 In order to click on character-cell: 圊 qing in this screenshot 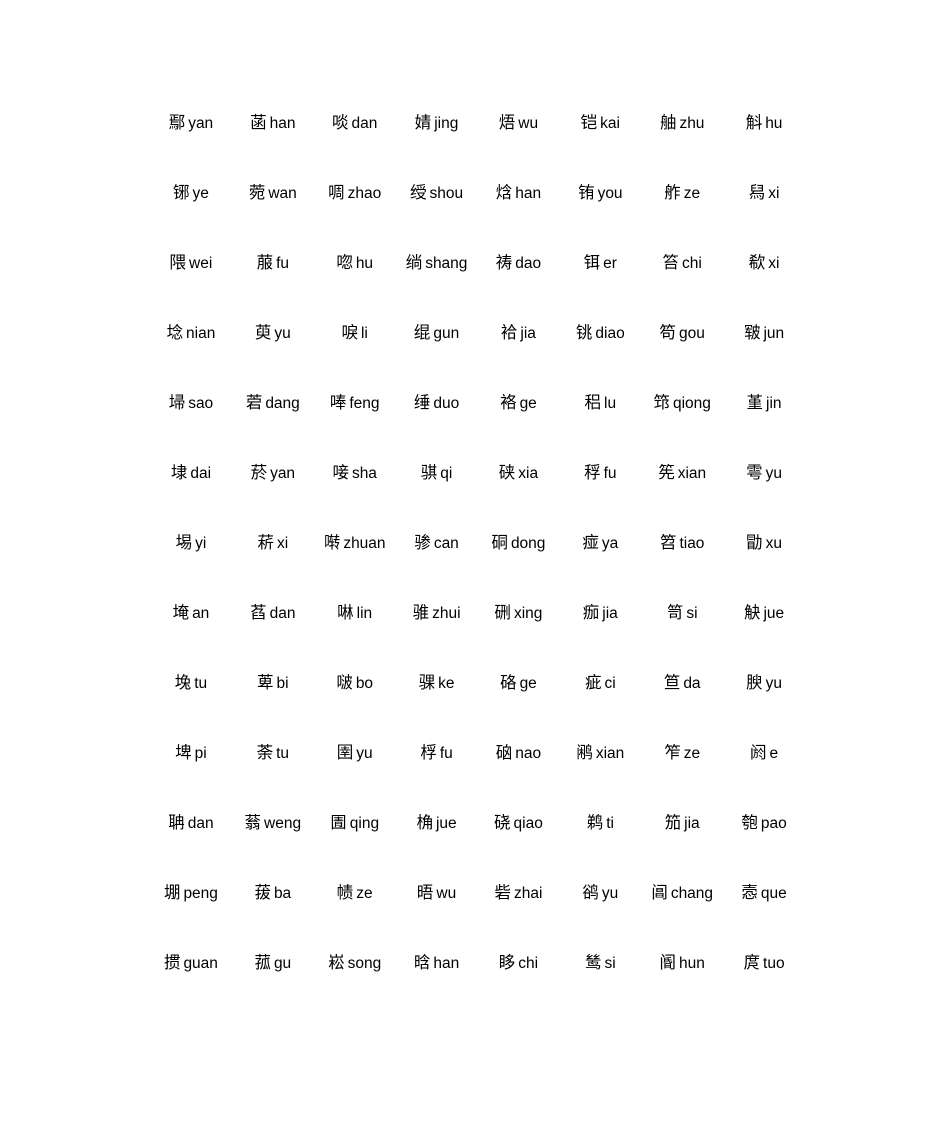, I will do `click(355, 823)`.